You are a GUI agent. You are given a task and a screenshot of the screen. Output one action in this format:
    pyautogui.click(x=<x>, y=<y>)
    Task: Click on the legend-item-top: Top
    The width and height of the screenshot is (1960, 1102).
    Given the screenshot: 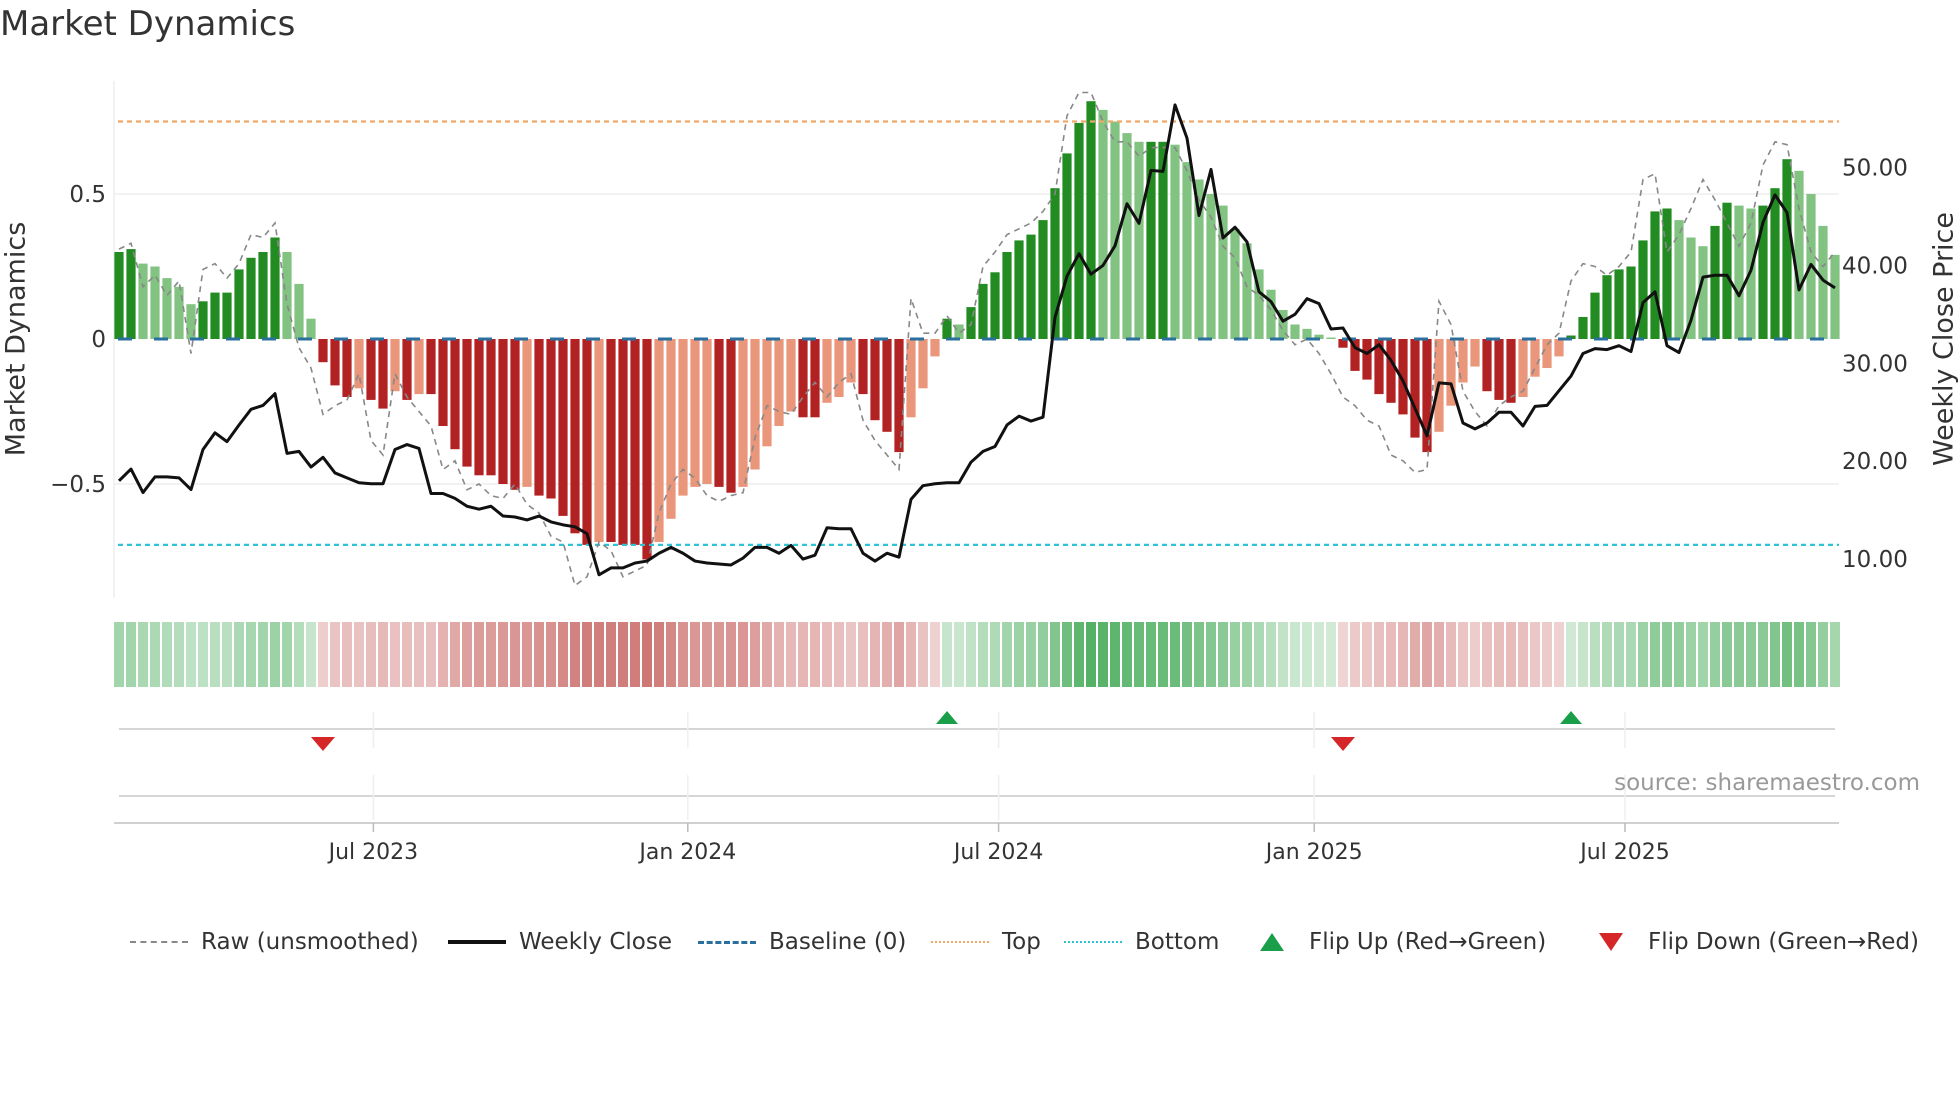 What is the action you would take?
    pyautogui.click(x=986, y=942)
    